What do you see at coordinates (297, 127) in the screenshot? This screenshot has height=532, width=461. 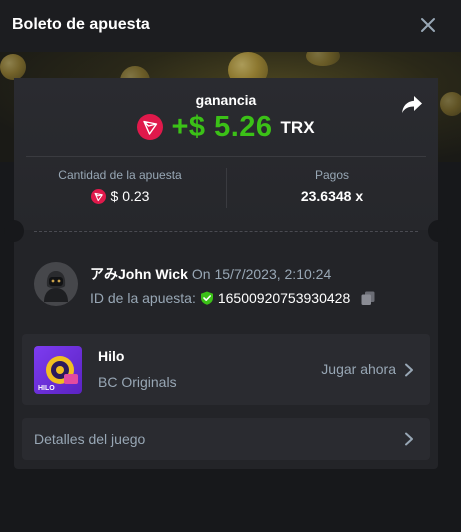 I see `win-currency: TRX` at bounding box center [297, 127].